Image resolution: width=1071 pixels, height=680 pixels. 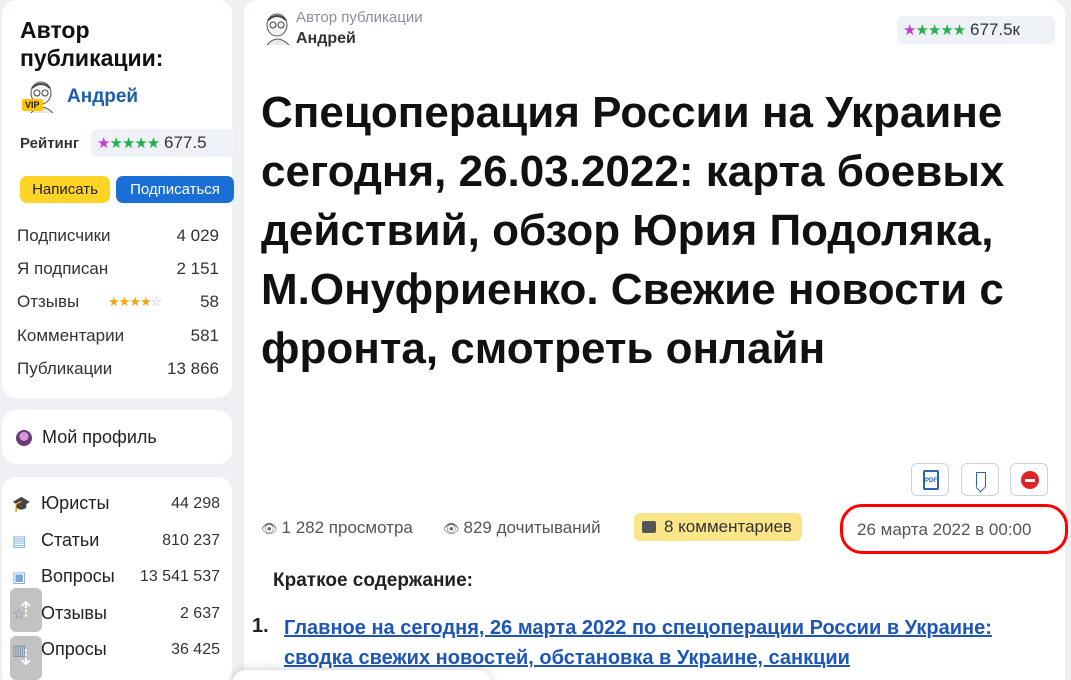 What do you see at coordinates (197, 268) in the screenshot?
I see `stat-value: 2 151` at bounding box center [197, 268].